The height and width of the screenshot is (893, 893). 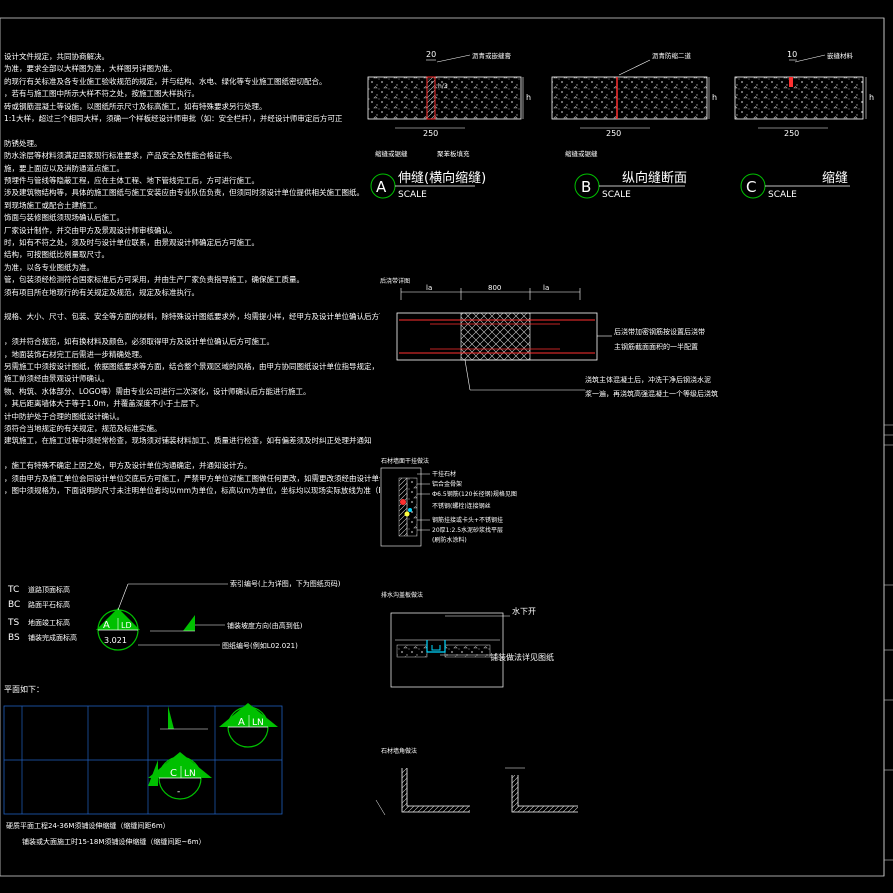 I want to click on callout-index: 索引编号(上为详图，下为图纸页码), so click(x=285, y=583).